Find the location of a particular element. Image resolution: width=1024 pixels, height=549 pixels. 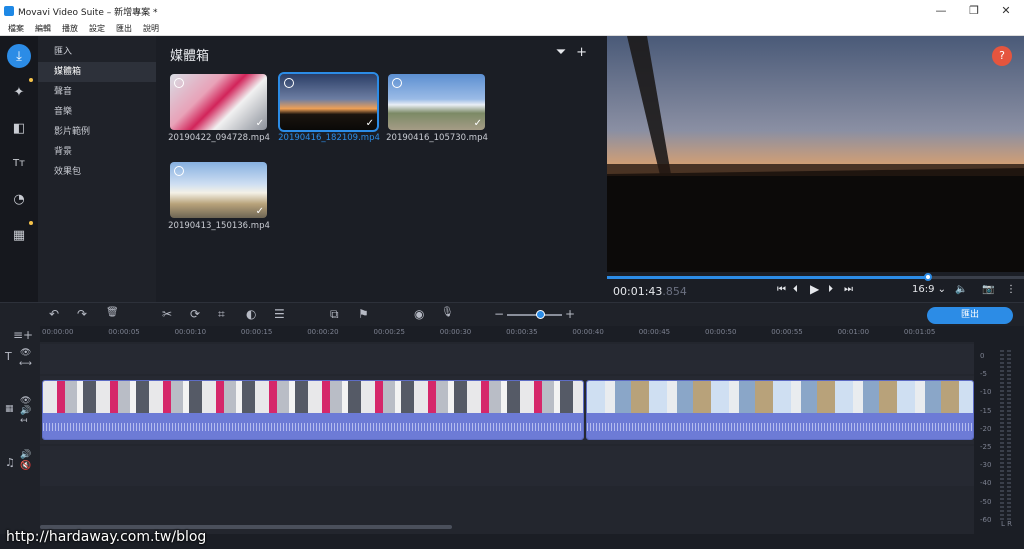

aspect-ratio-select: 16:9 ⌄ is located at coordinates (929, 289).